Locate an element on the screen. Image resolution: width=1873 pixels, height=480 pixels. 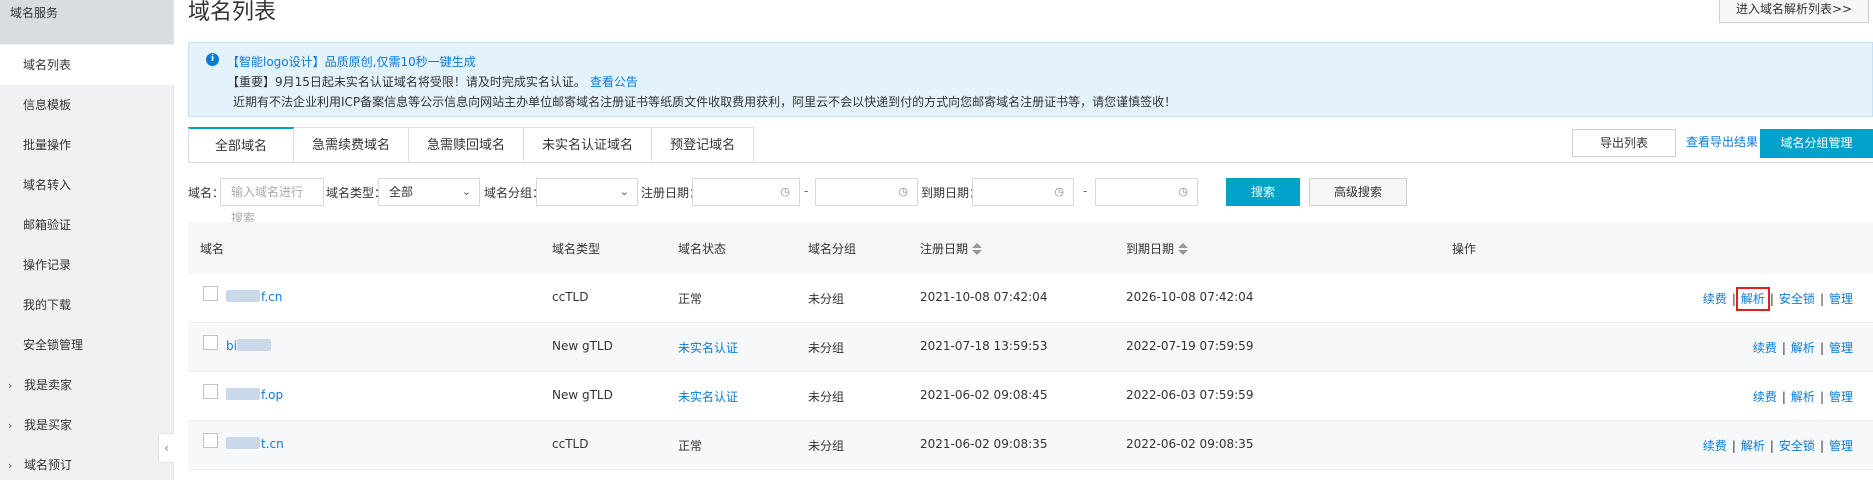
domain-type-select: 全部 ⌄ is located at coordinates (429, 192).